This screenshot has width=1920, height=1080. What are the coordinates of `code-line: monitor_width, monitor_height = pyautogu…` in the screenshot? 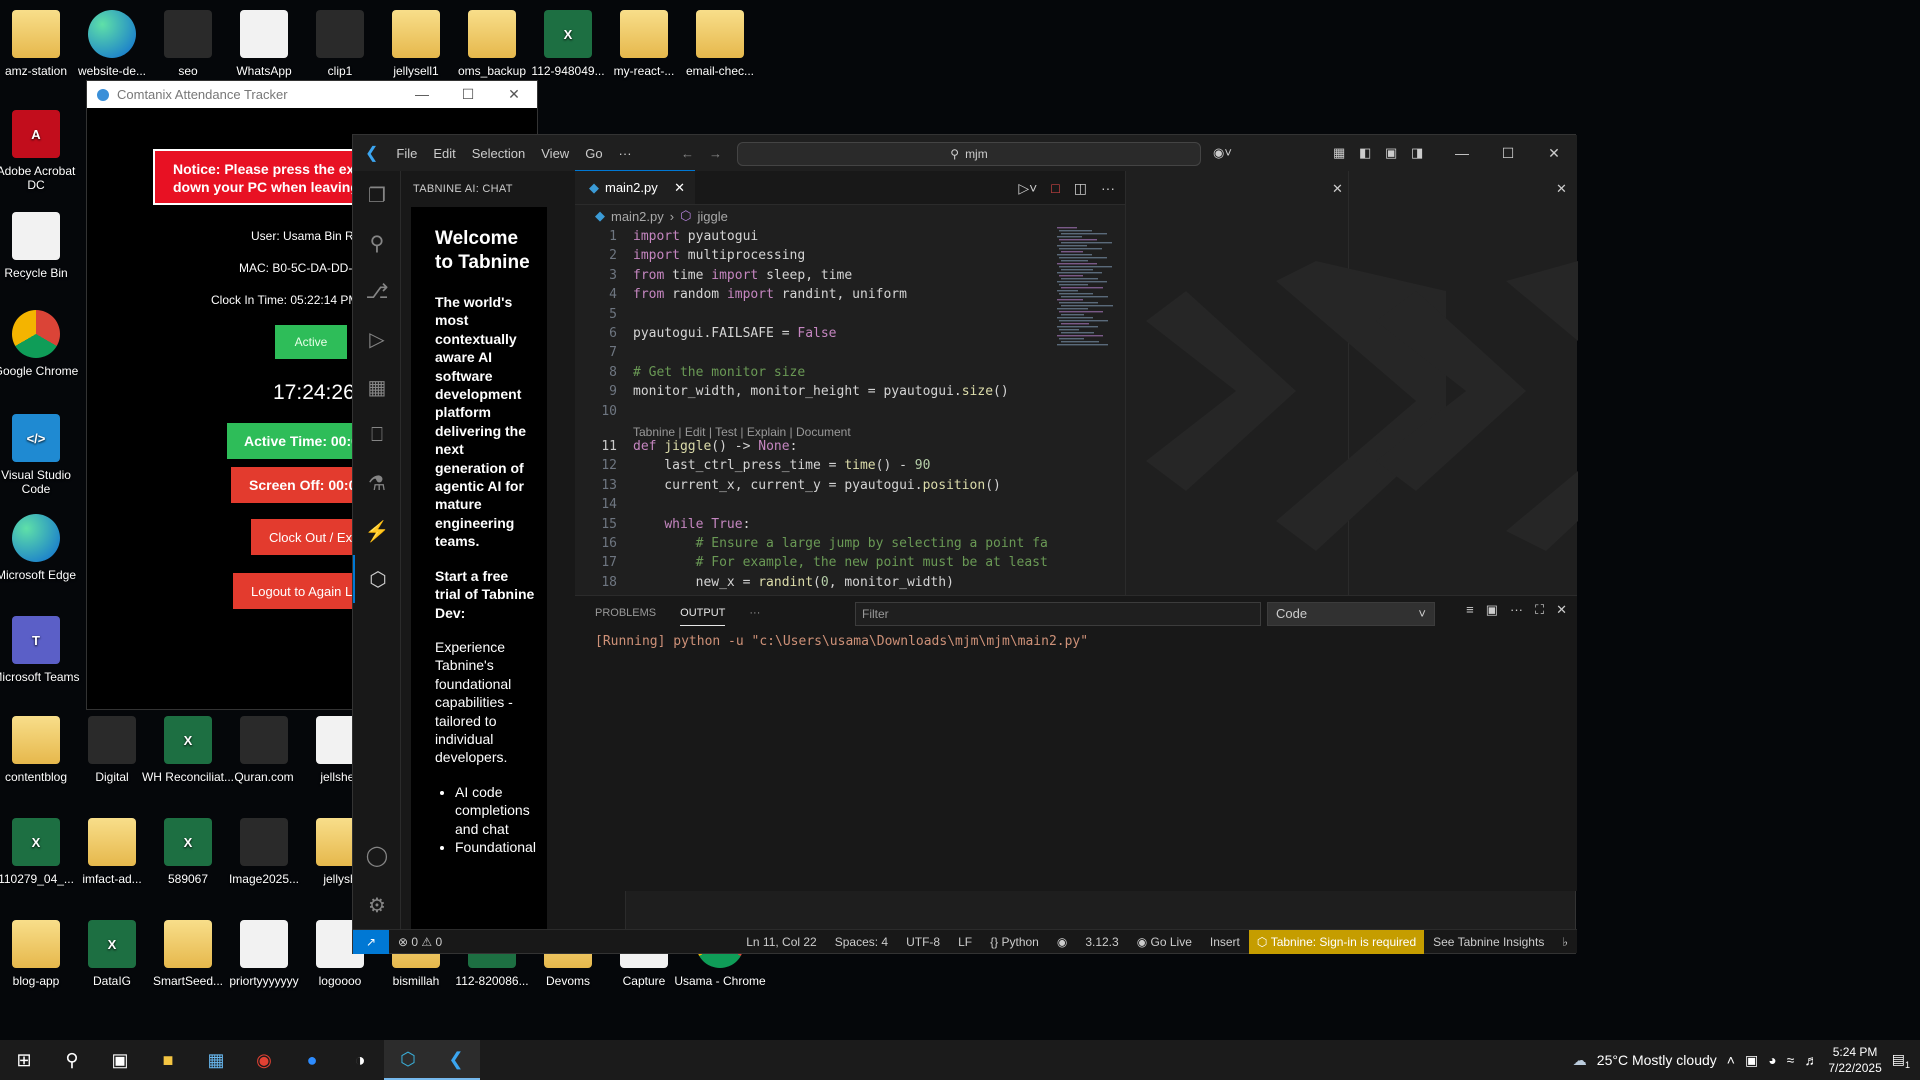 It's located at (821, 392).